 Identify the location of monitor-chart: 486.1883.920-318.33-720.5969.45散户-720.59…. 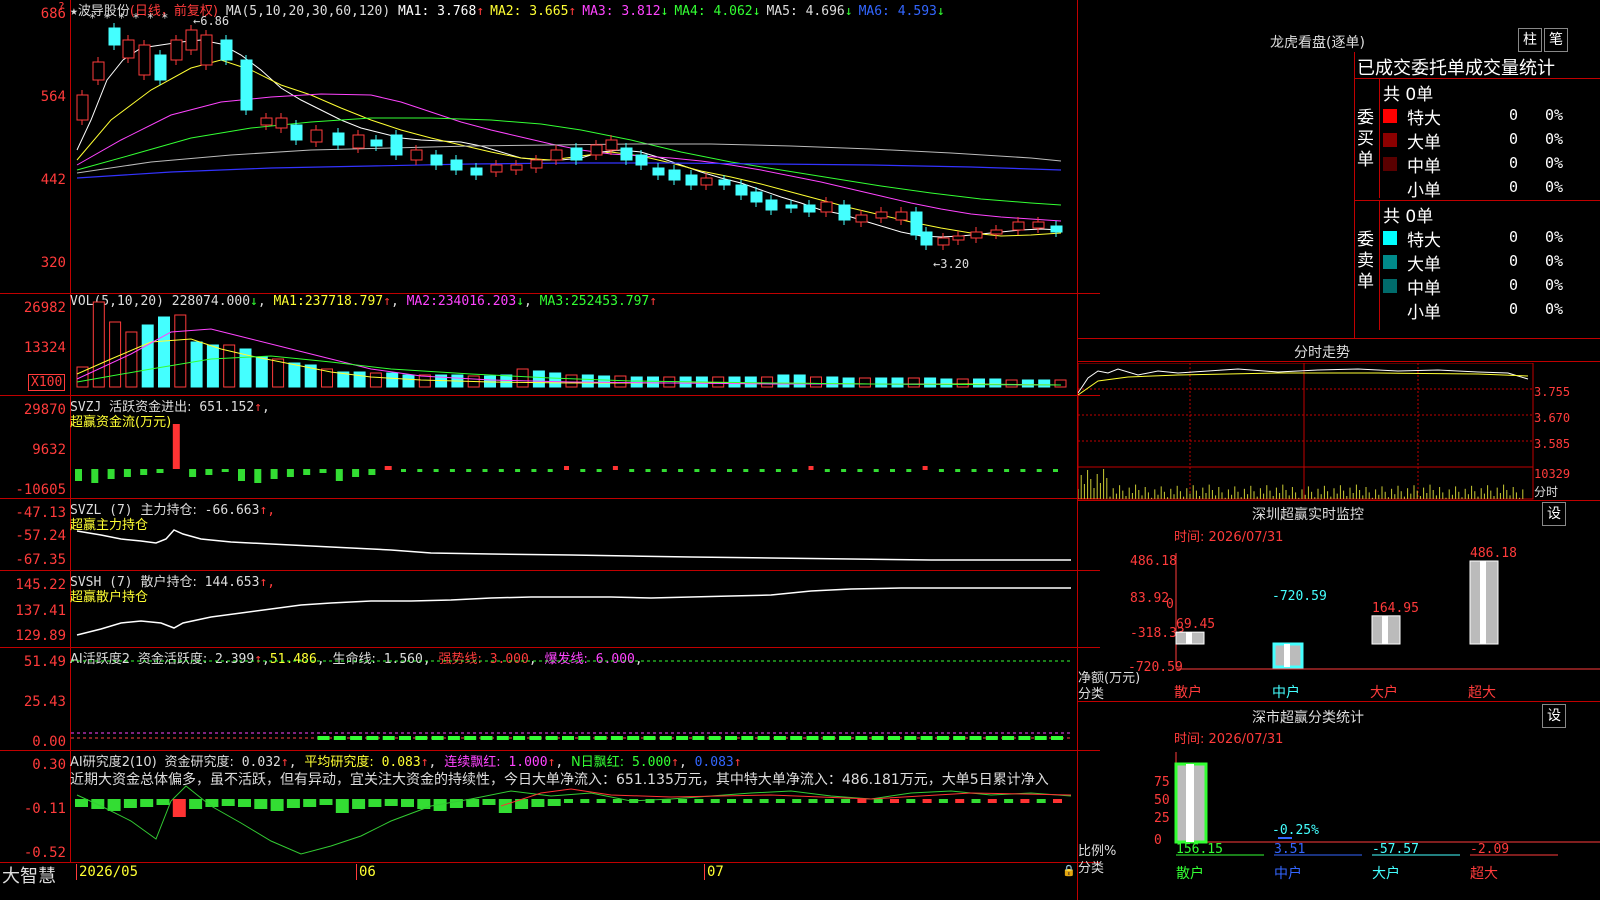
(1364, 623).